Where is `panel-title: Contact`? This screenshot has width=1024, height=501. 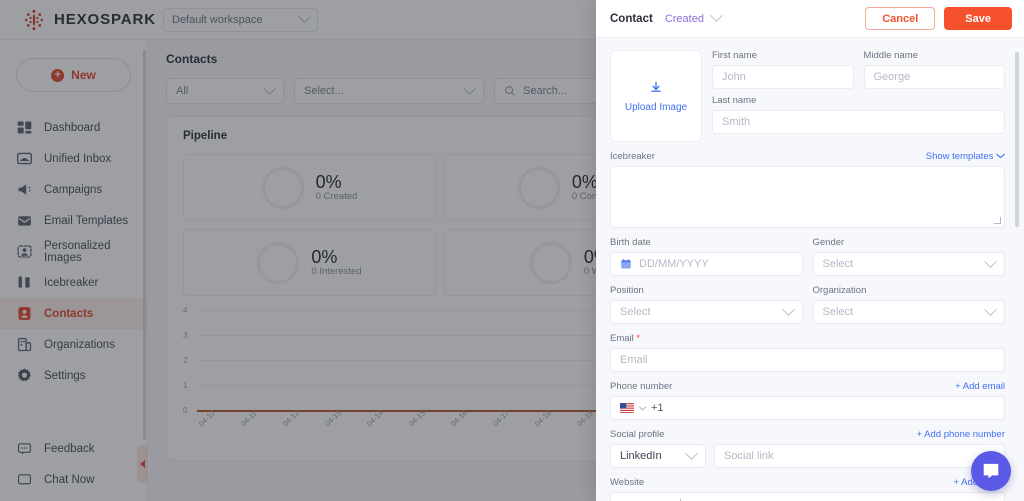 panel-title: Contact is located at coordinates (631, 18).